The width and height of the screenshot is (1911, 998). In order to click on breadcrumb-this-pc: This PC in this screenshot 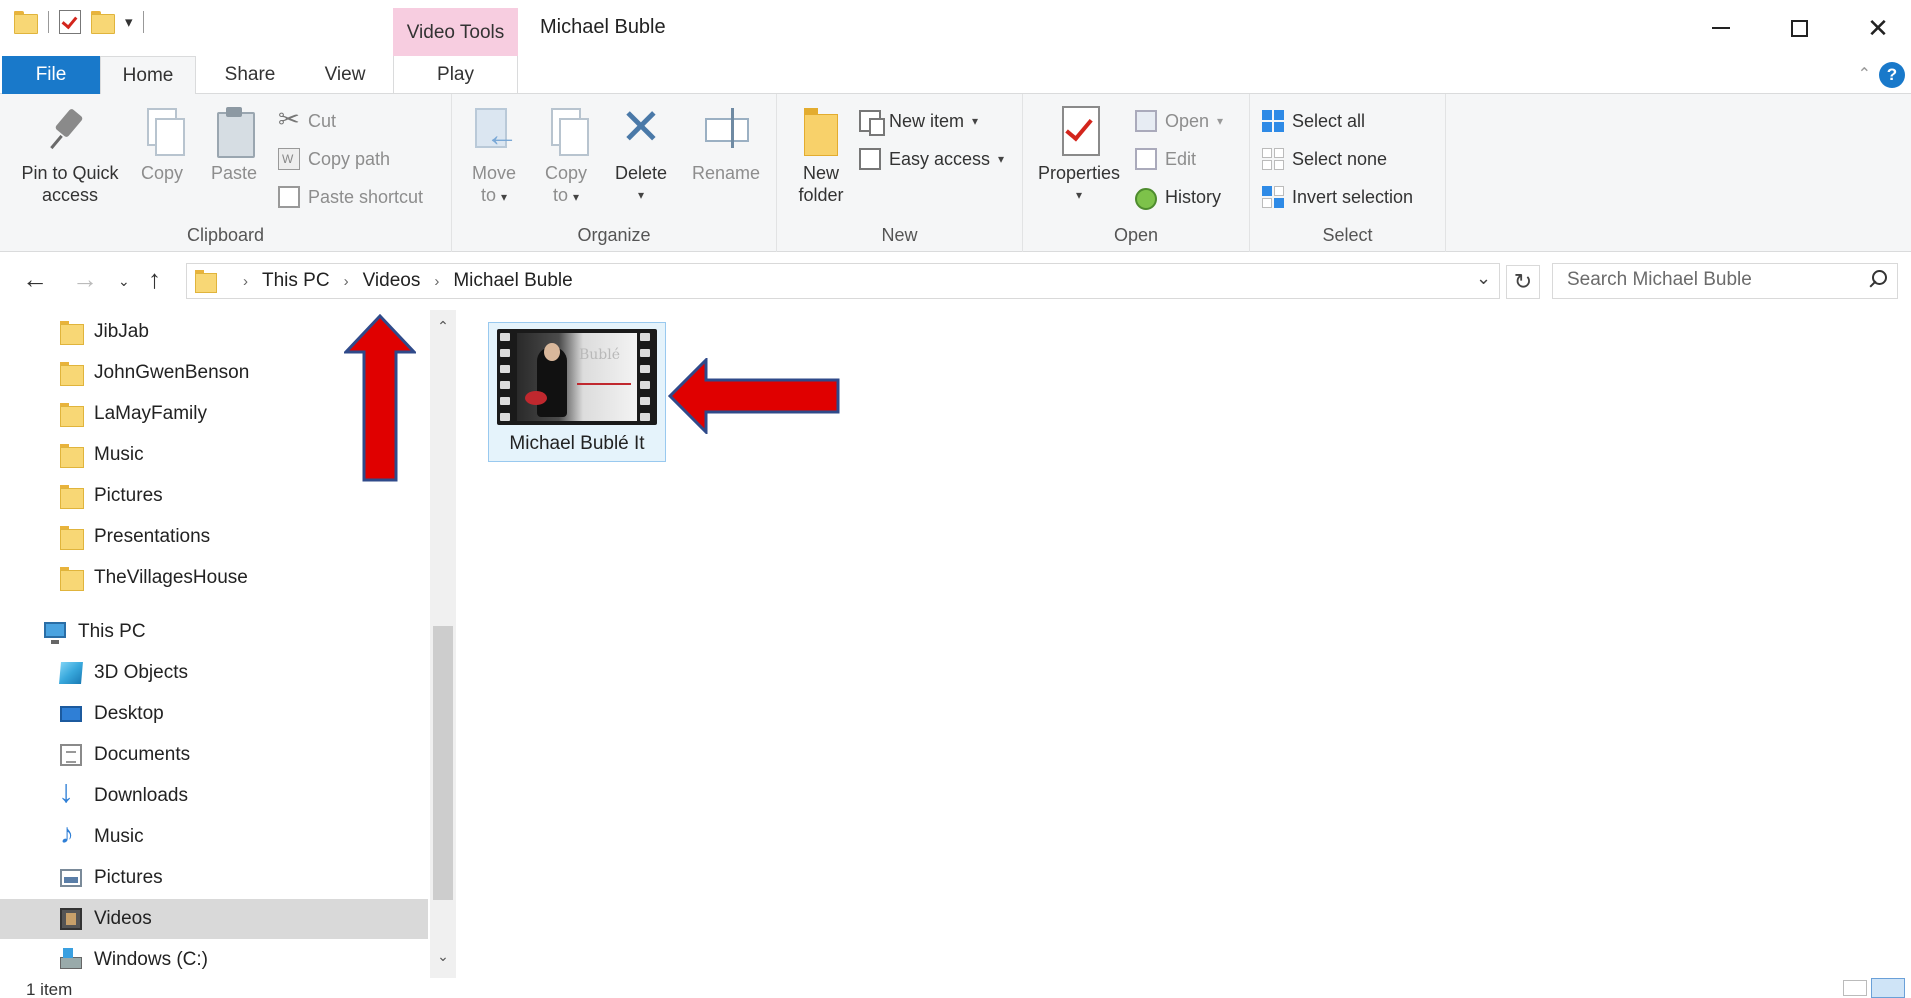, I will do `click(296, 281)`.